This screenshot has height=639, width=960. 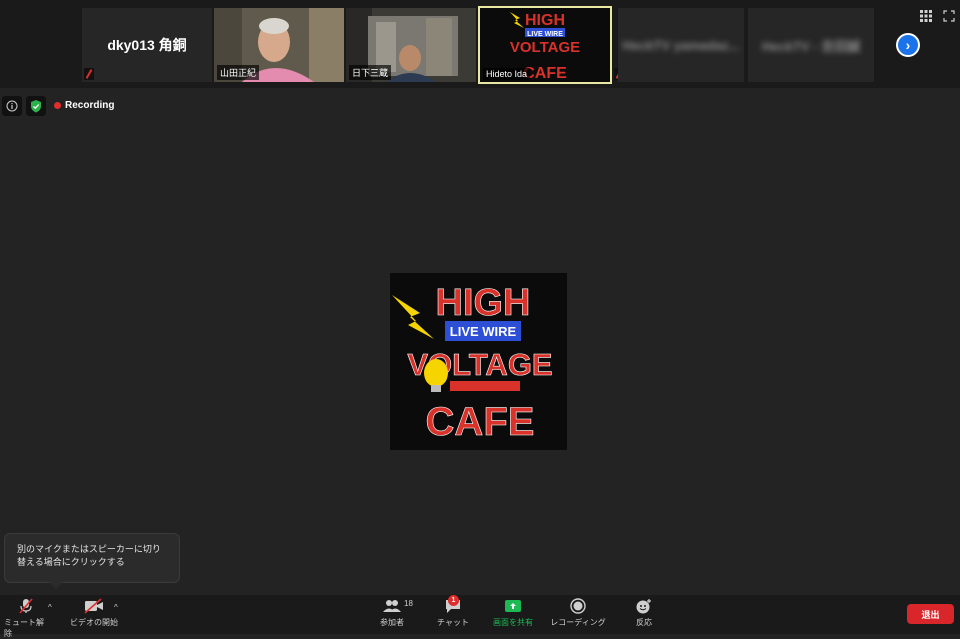 What do you see at coordinates (578, 622) in the screenshot?
I see `recording-button-label: レコーディング` at bounding box center [578, 622].